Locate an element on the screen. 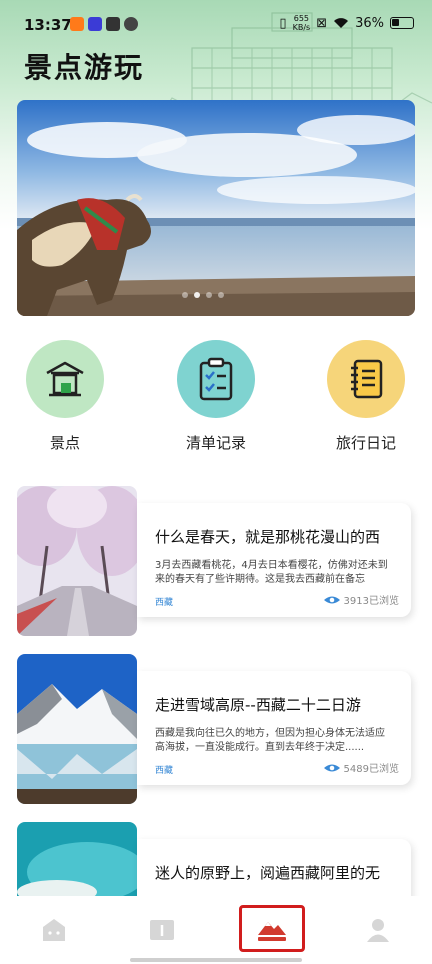 This screenshot has height=964, width=432. vibrate-icon: ▯ is located at coordinates (283, 23).